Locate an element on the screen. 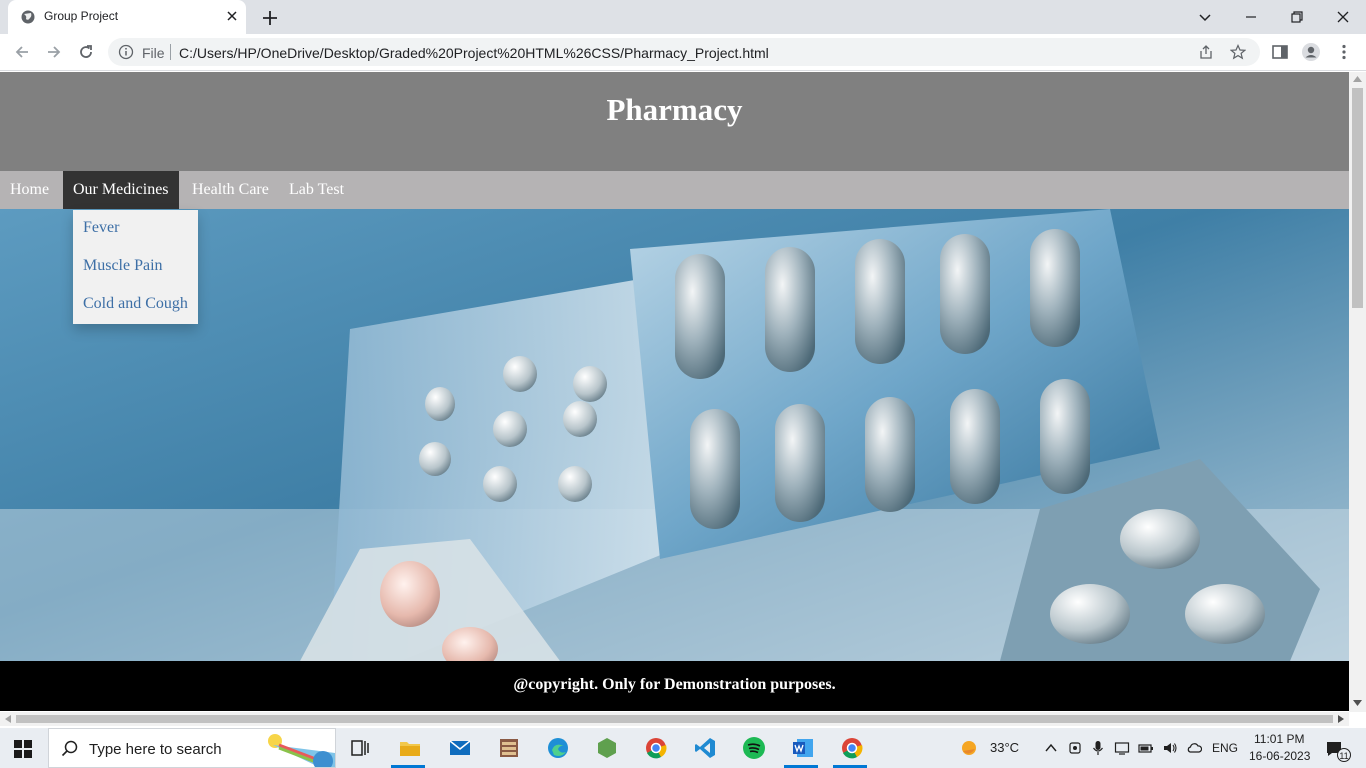  scroll-left-arrow-icon is located at coordinates (8, 719).